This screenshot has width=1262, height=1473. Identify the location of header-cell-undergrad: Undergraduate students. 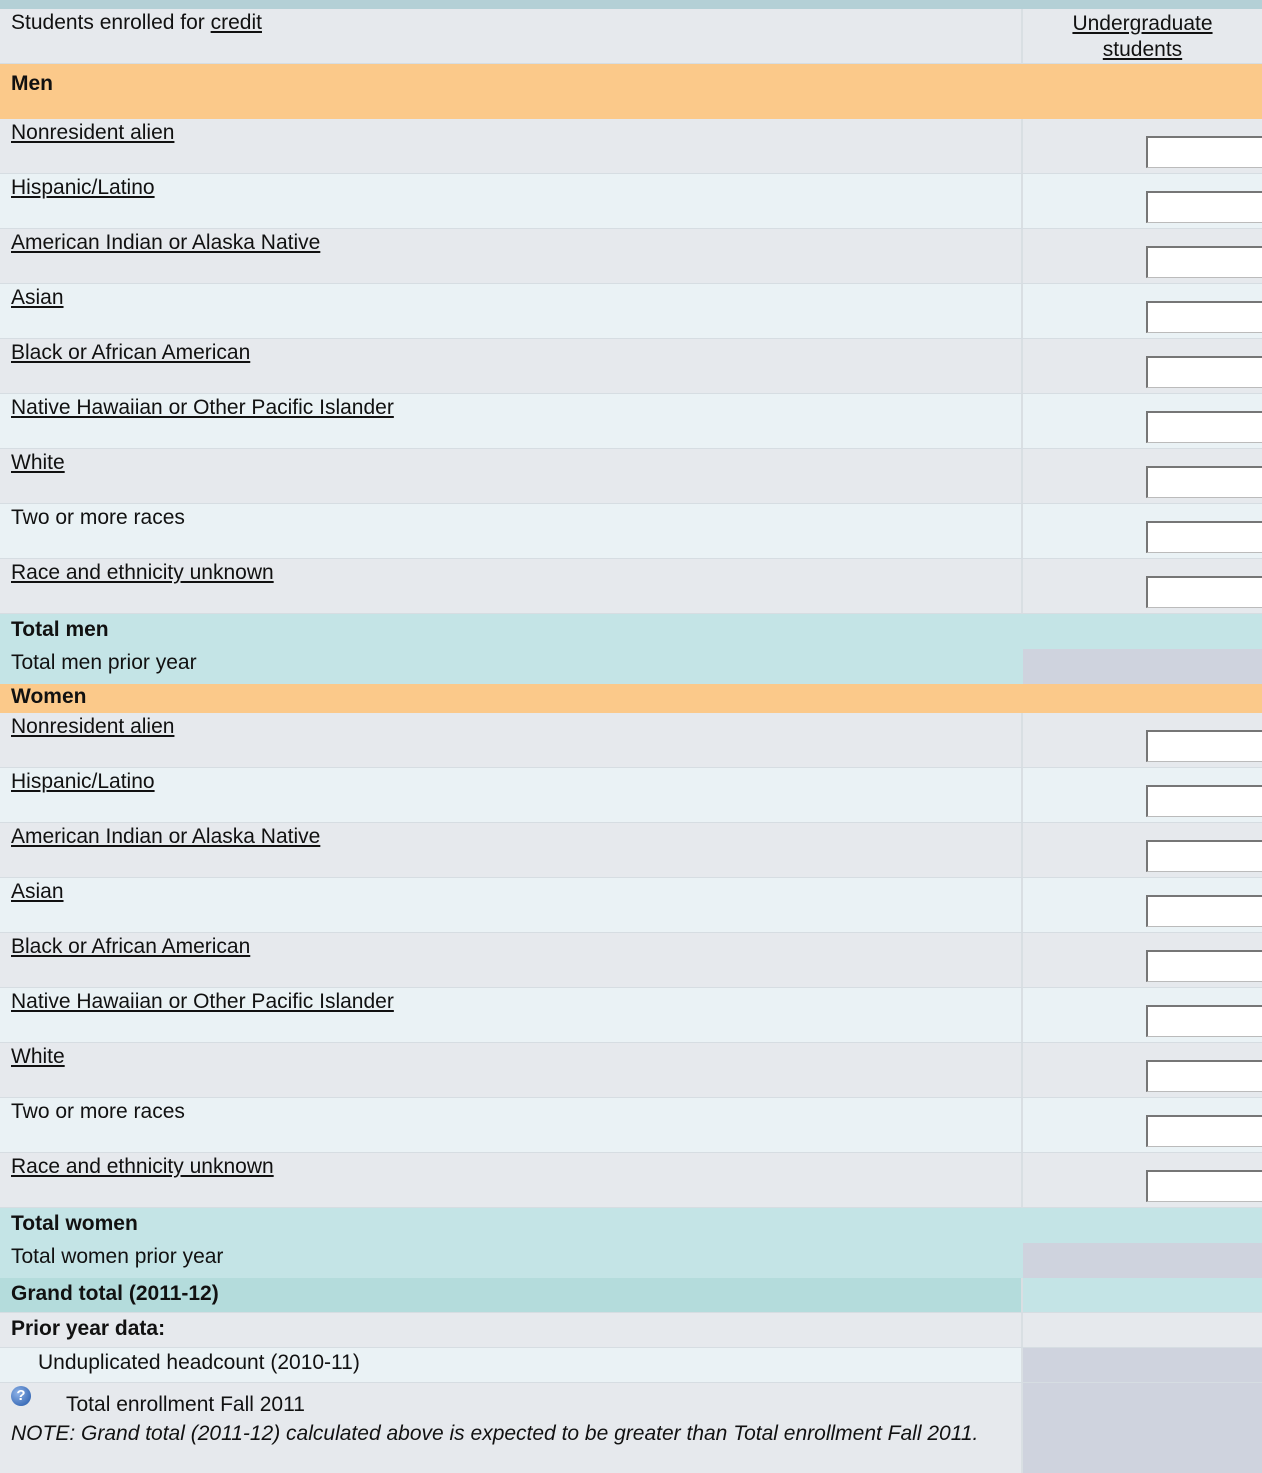
(1142, 36).